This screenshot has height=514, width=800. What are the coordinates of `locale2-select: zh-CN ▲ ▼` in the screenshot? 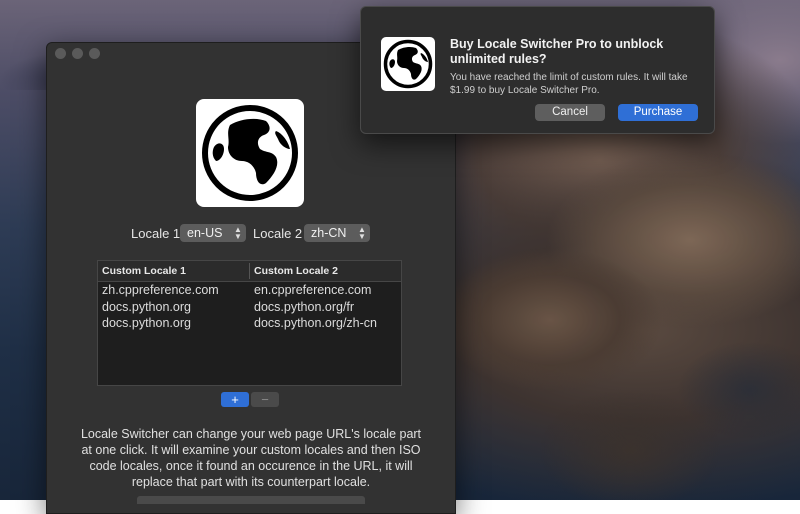 It's located at (337, 233).